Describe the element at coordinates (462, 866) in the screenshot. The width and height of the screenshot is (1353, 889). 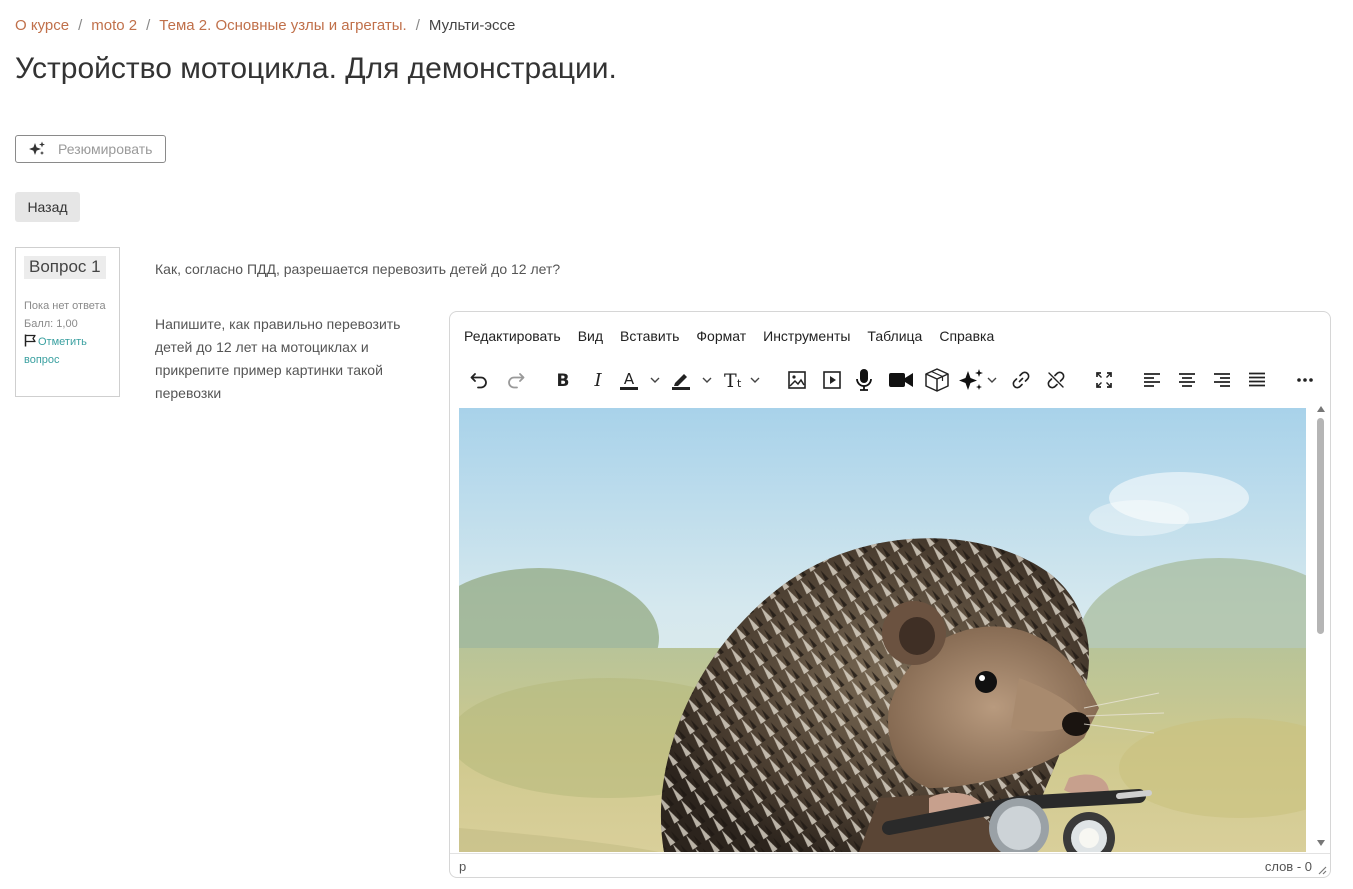
I see `element-path: p` at that location.